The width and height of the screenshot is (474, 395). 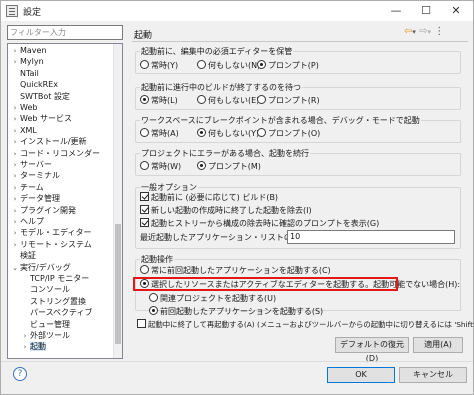 What do you see at coordinates (229, 166) in the screenshot?
I see `radio-errors-prompt: プロンプト(M)` at bounding box center [229, 166].